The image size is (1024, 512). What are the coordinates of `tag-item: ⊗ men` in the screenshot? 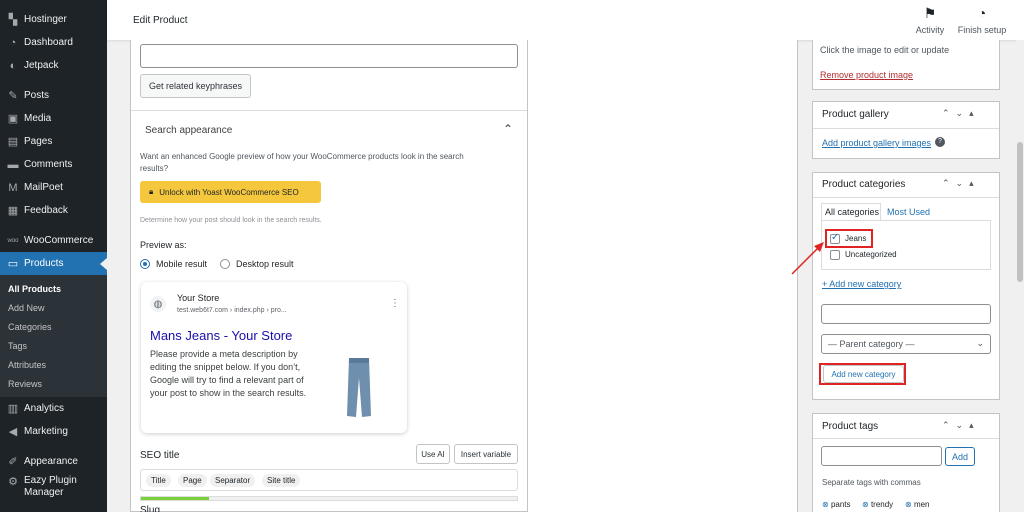 It's located at (917, 504).